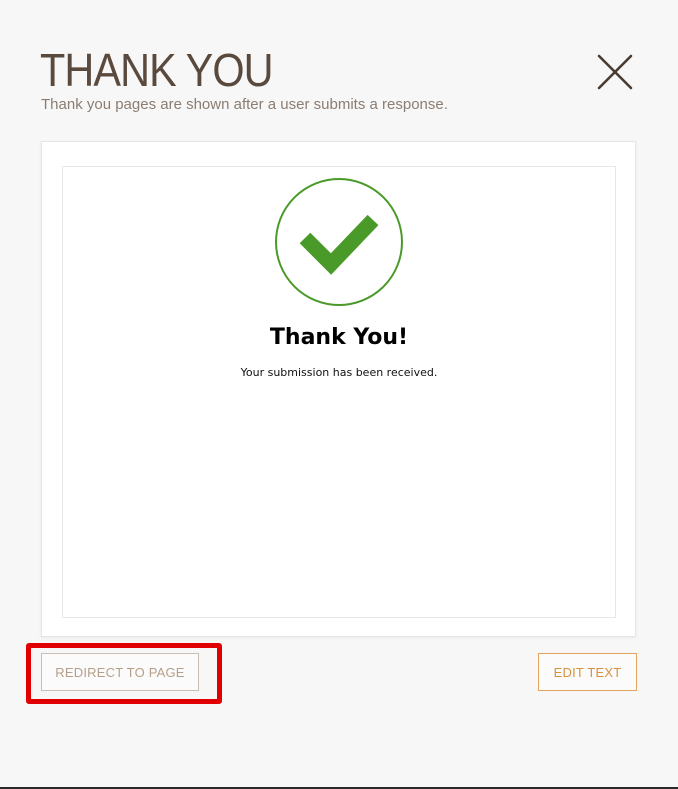 The image size is (678, 789). Describe the element at coordinates (157, 70) in the screenshot. I see `page-title: THANK YOU` at that location.